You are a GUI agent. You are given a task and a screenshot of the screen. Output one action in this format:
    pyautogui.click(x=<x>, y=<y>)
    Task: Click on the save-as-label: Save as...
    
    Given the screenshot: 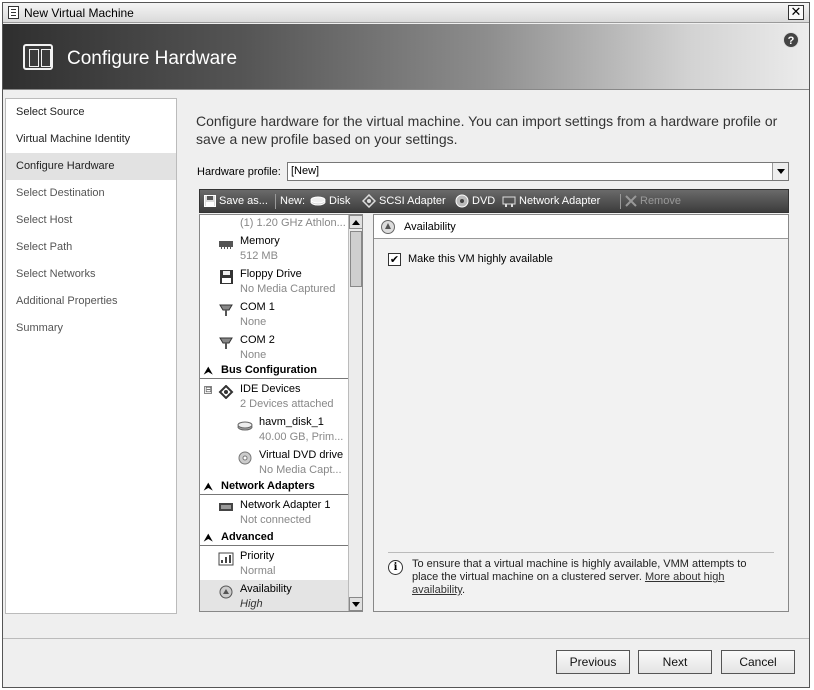 What is the action you would take?
    pyautogui.click(x=243, y=201)
    